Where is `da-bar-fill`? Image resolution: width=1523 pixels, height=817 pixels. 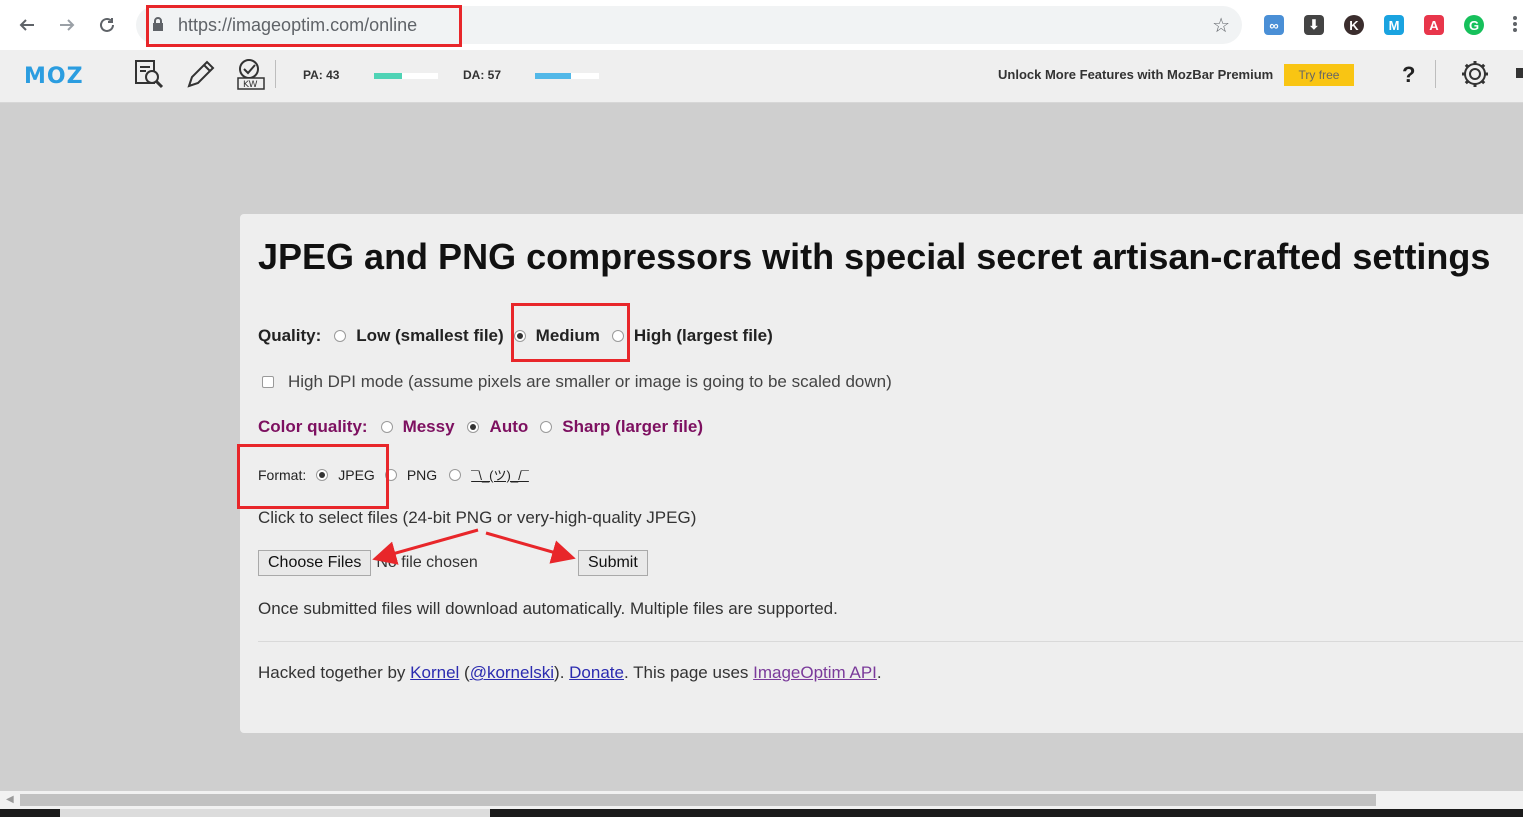
da-bar-fill is located at coordinates (553, 76).